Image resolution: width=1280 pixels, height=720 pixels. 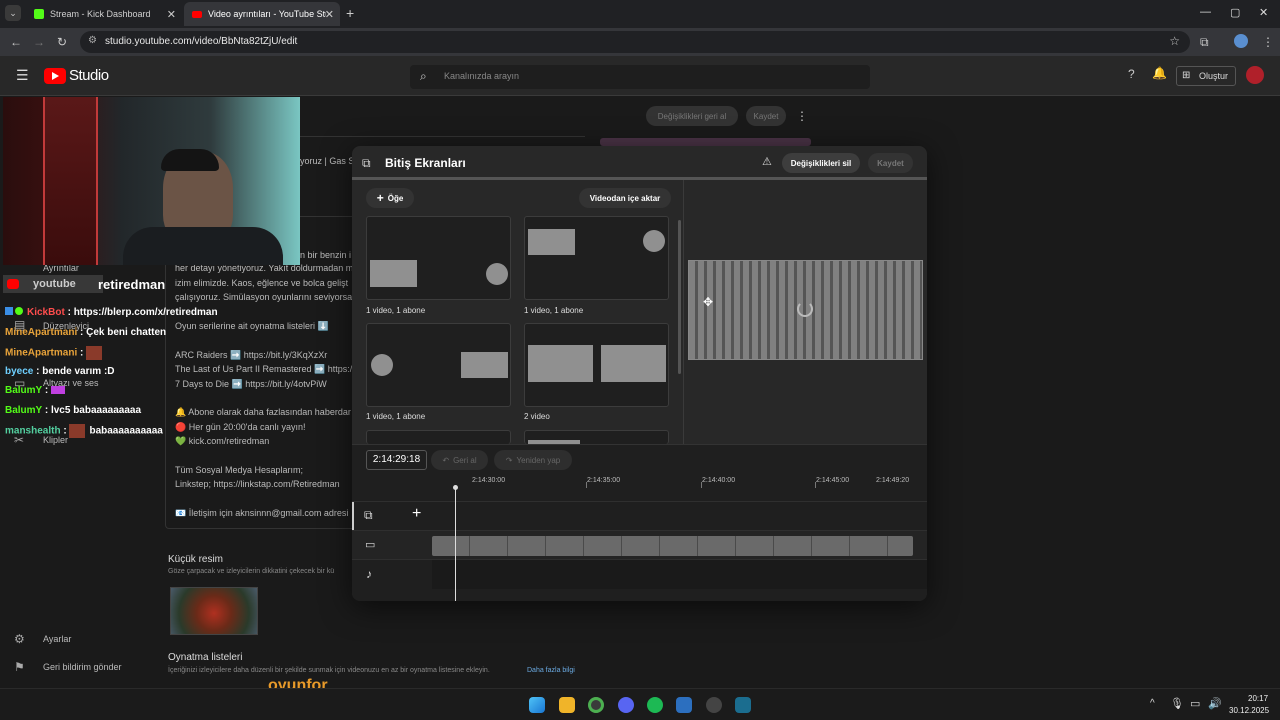 I want to click on audio-track: ♪, so click(x=639, y=574).